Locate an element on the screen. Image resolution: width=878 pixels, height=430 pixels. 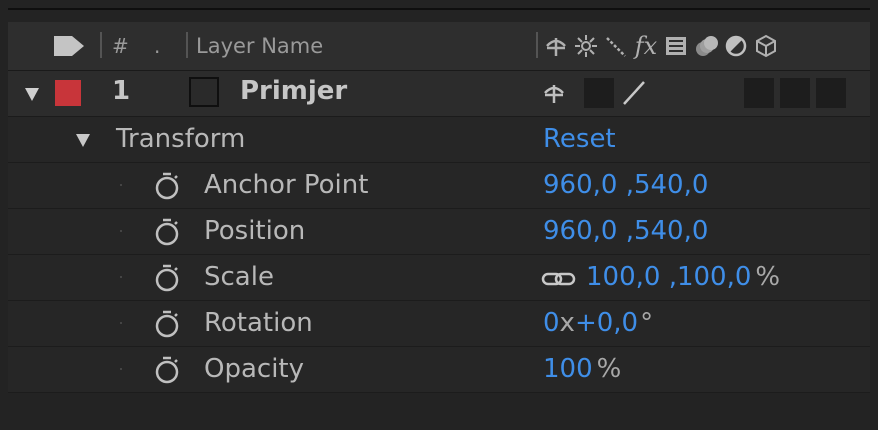
layer-shy-switch-icon is located at coordinates (554, 93).